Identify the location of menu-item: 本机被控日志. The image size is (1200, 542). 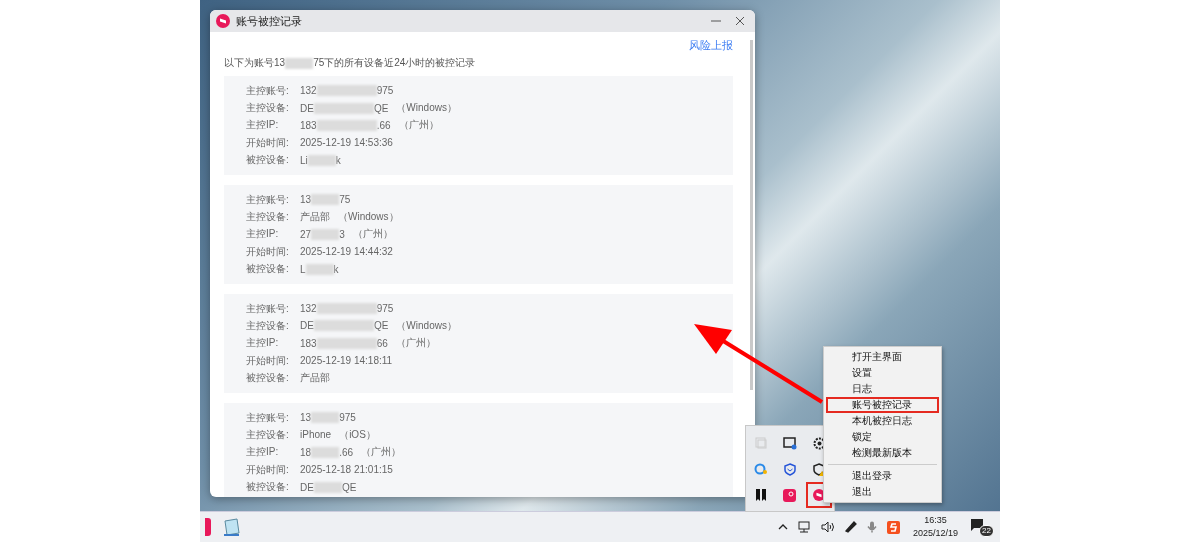
(882, 421).